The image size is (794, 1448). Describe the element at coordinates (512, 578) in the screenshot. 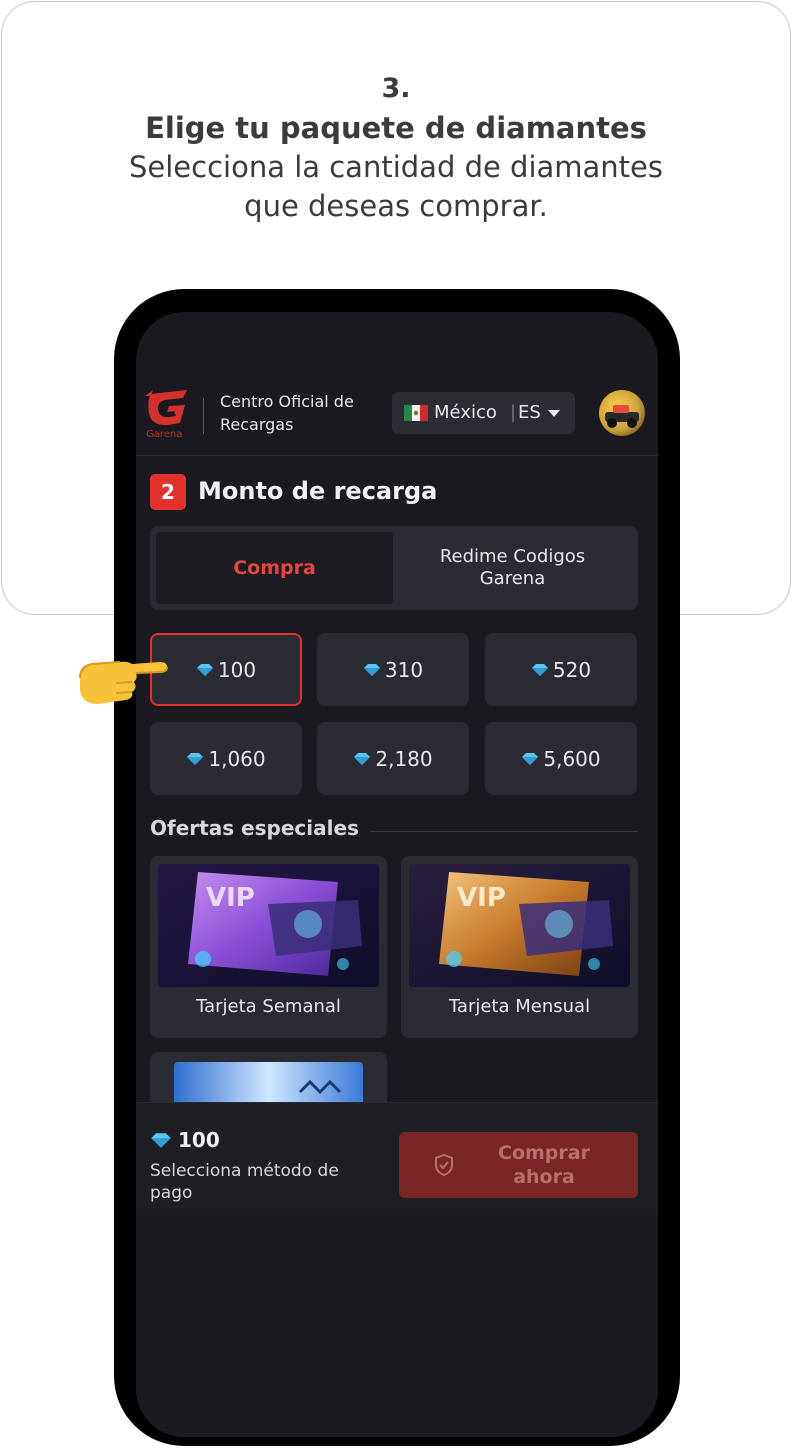

I see `tab-redeem-line-2: Garena` at that location.